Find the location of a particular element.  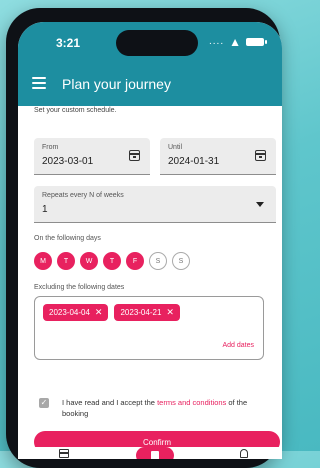

repeat-value: 1 is located at coordinates (45, 209).